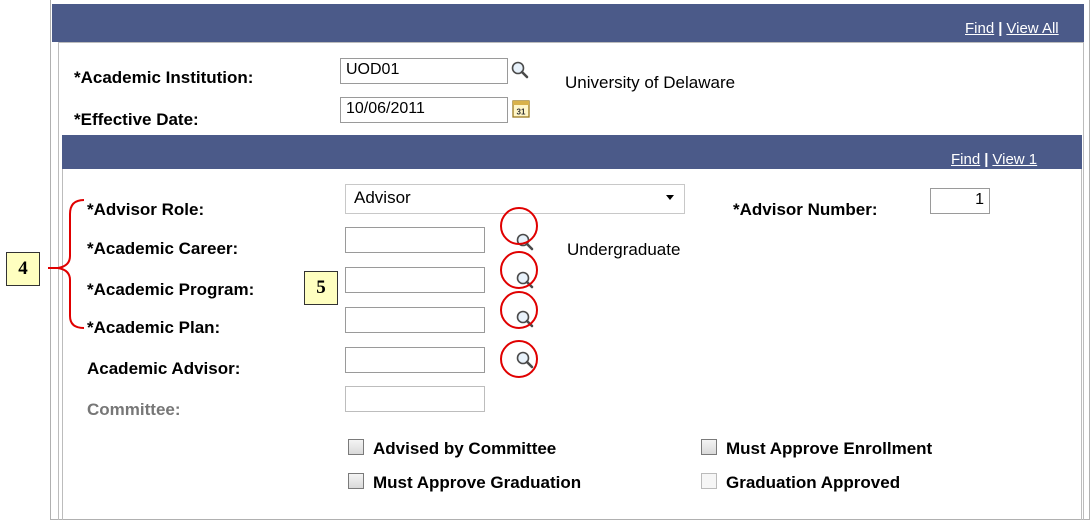 Image resolution: width=1091 pixels, height=520 pixels. Describe the element at coordinates (520, 70) in the screenshot. I see `lookup-icon` at that location.